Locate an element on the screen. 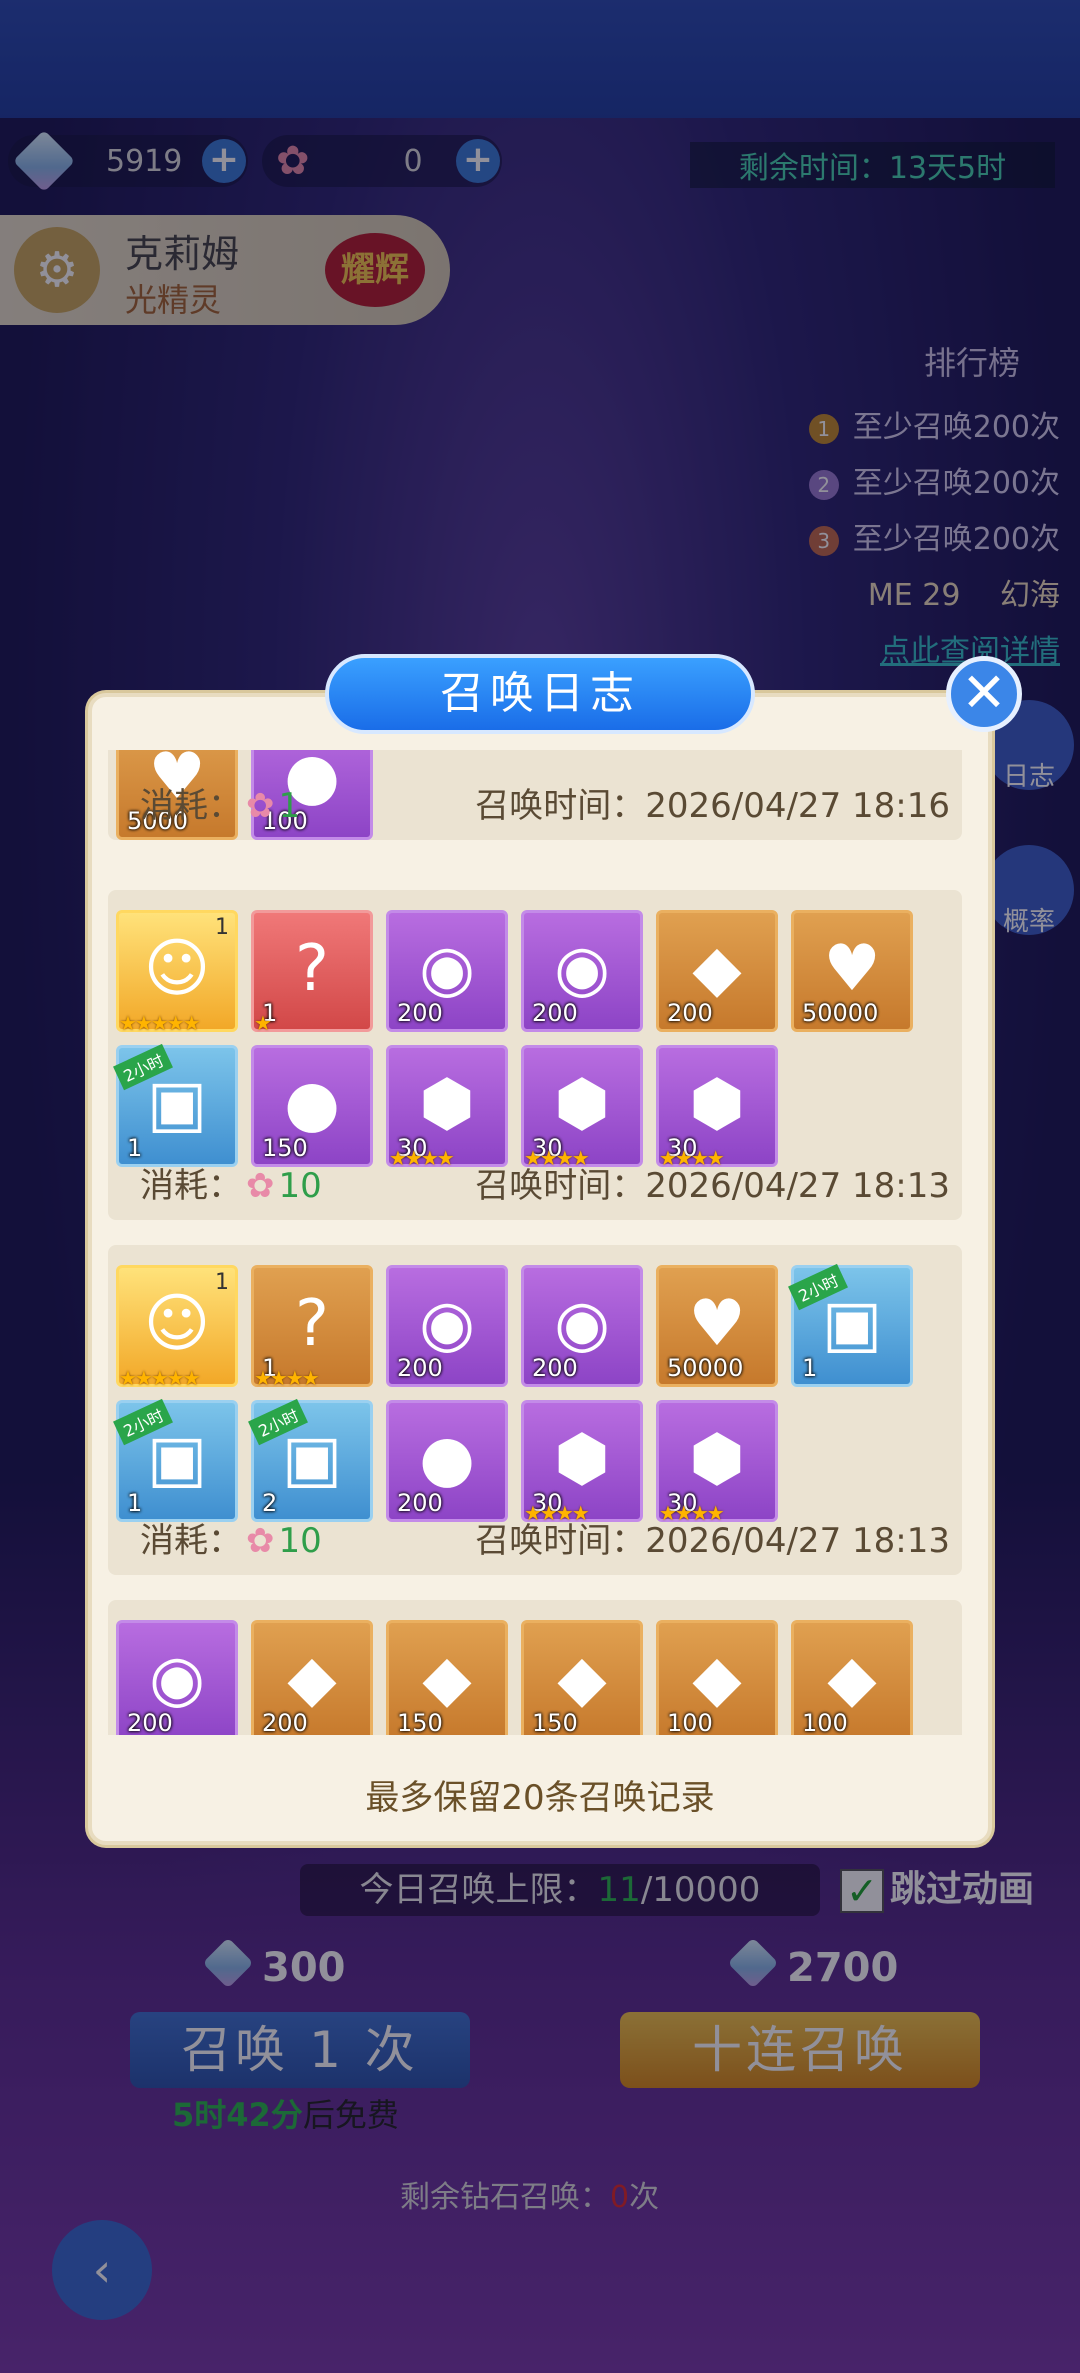 The width and height of the screenshot is (1080, 2373). star-rating: ★★★★ is located at coordinates (287, 1378).